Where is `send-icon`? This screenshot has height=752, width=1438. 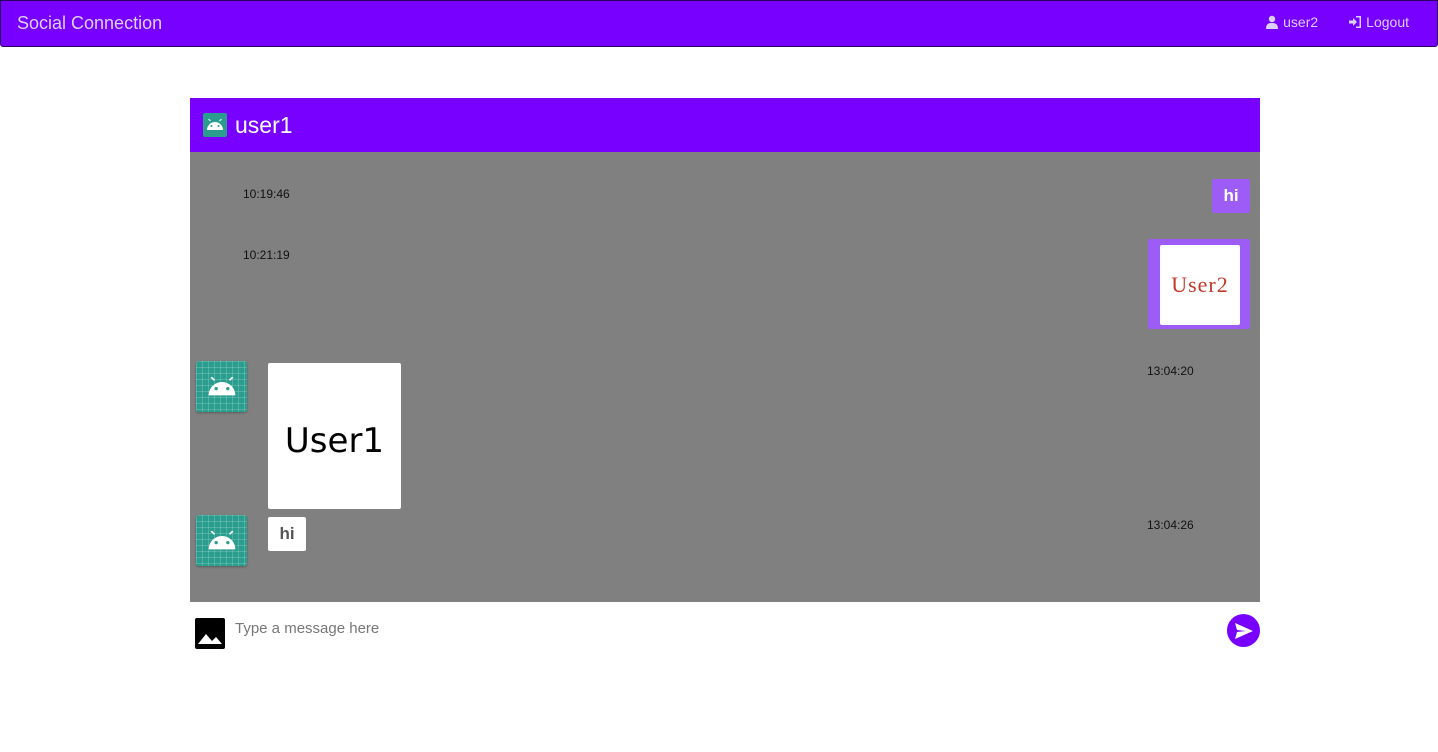 send-icon is located at coordinates (1243, 630).